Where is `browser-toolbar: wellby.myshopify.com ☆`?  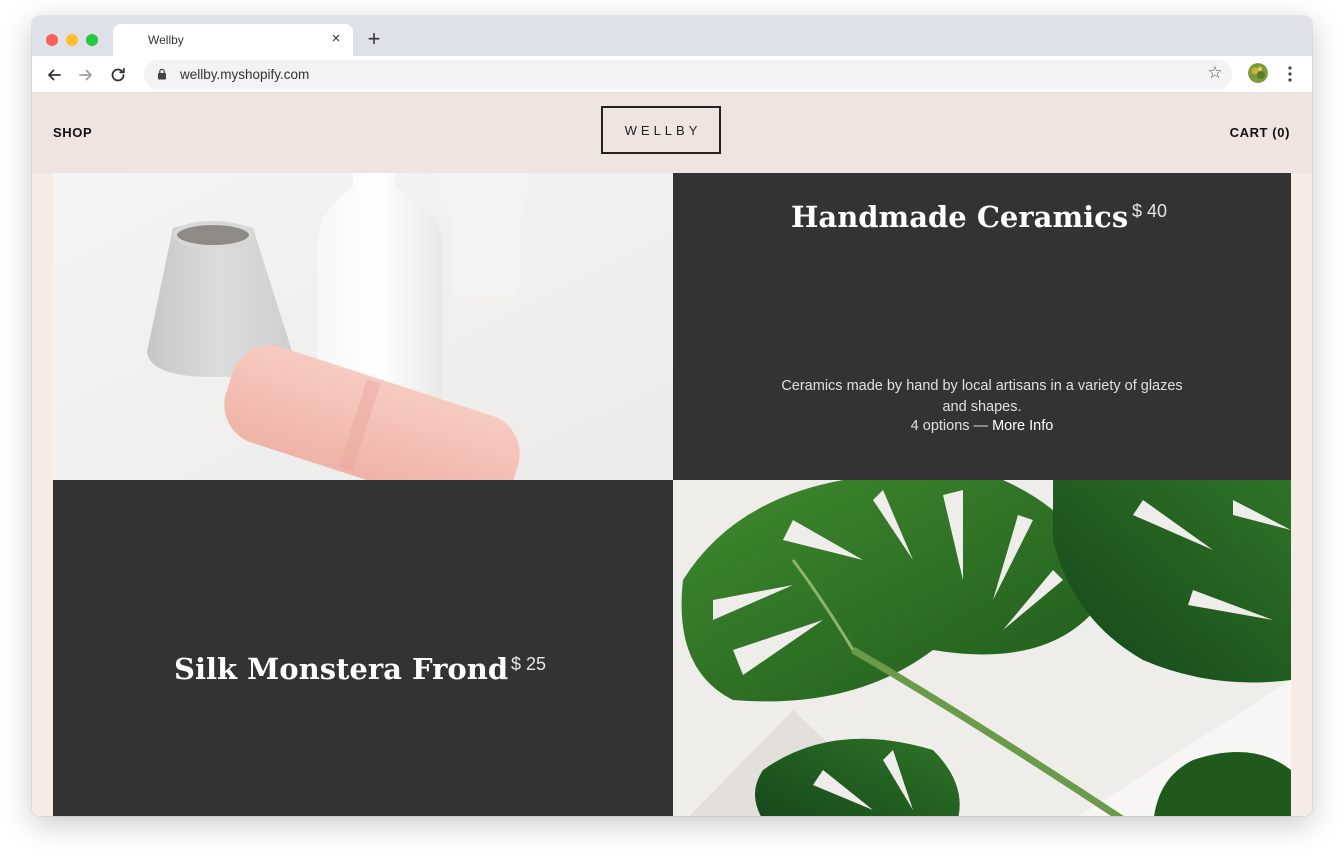
browser-toolbar: wellby.myshopify.com ☆ is located at coordinates (672, 74).